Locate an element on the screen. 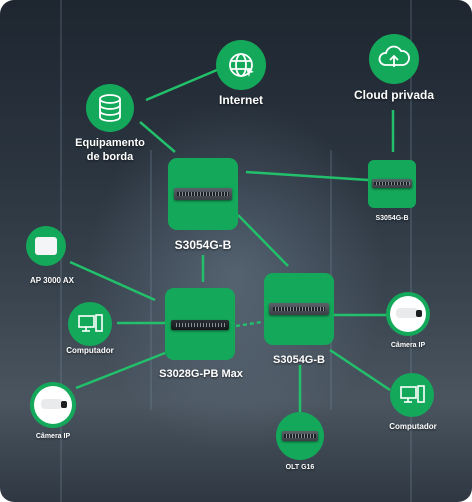 The width and height of the screenshot is (472, 502). olt-label: OLT G16 is located at coordinates (300, 467).